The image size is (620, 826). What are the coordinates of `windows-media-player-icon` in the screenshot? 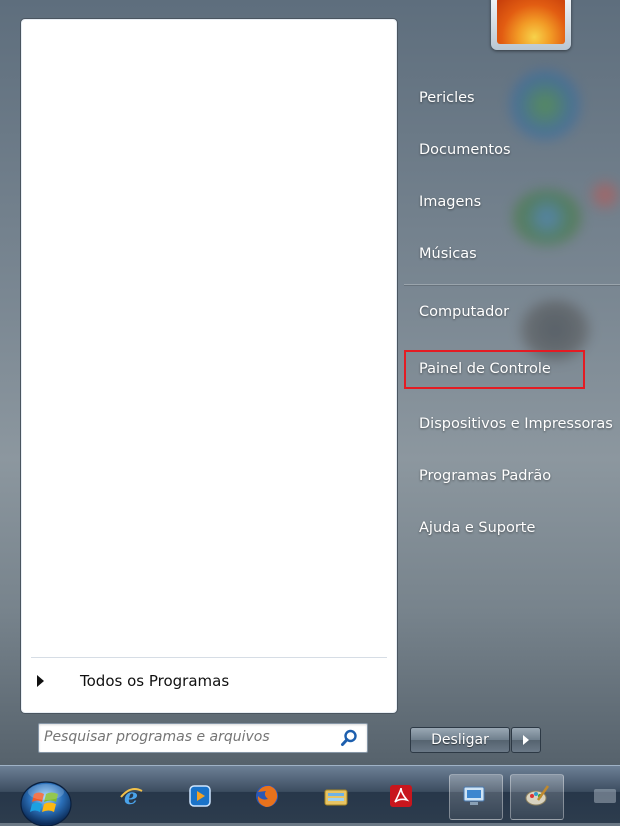 It's located at (200, 796).